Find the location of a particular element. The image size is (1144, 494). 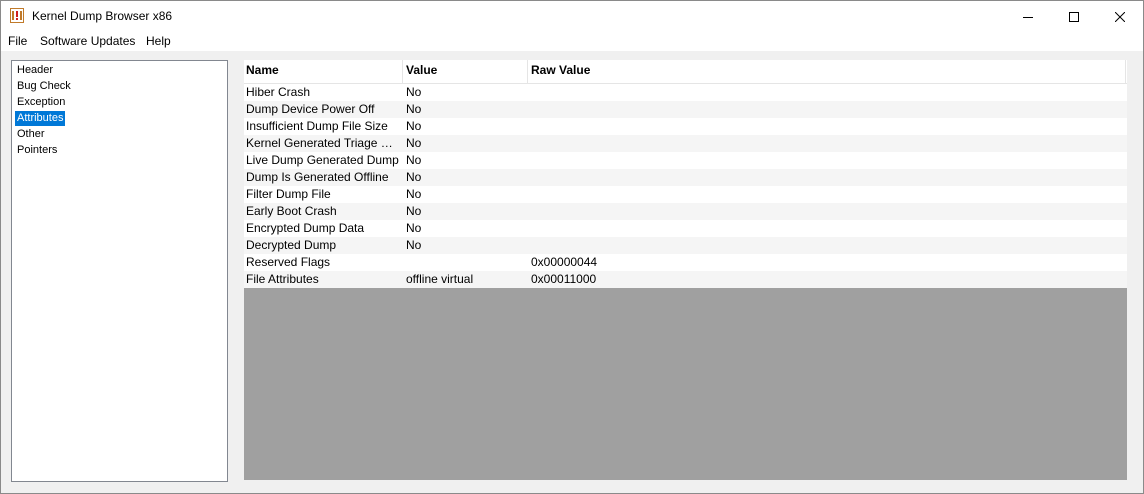

cell-name: Reserved Flags is located at coordinates (288, 262).